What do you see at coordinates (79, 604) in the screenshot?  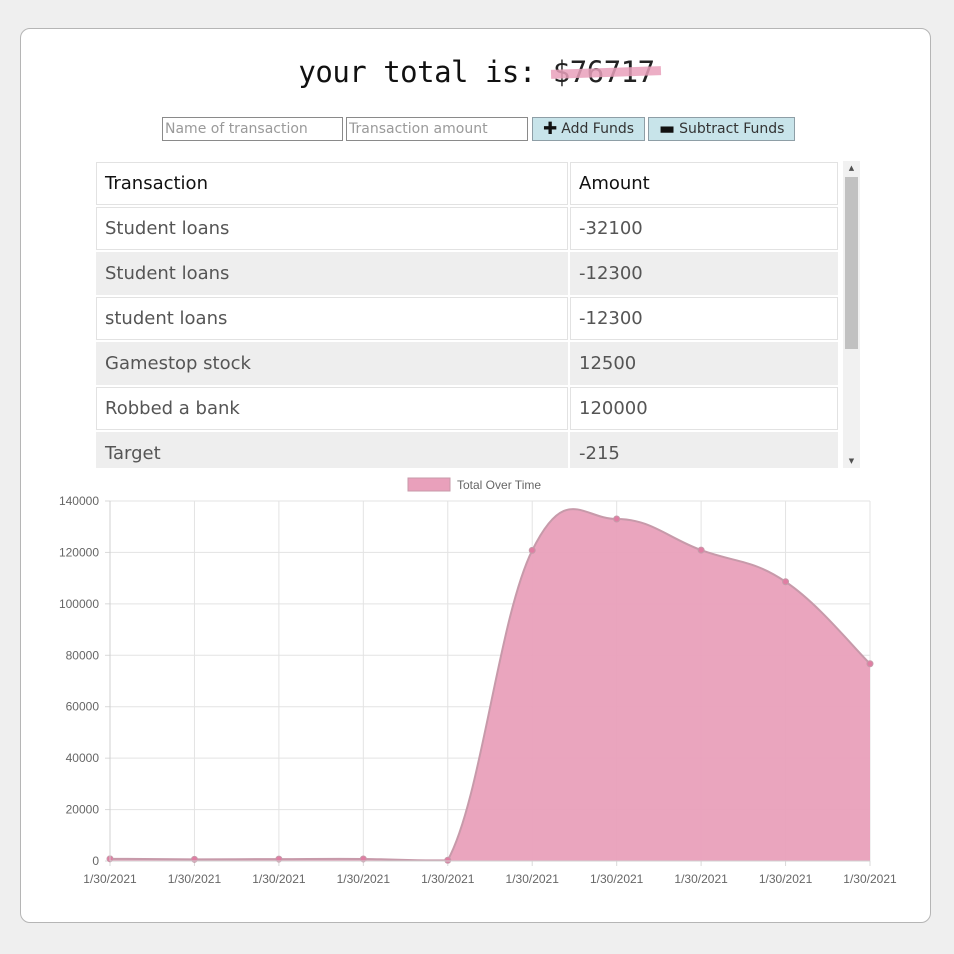 I see `y-tick-label: 100000` at bounding box center [79, 604].